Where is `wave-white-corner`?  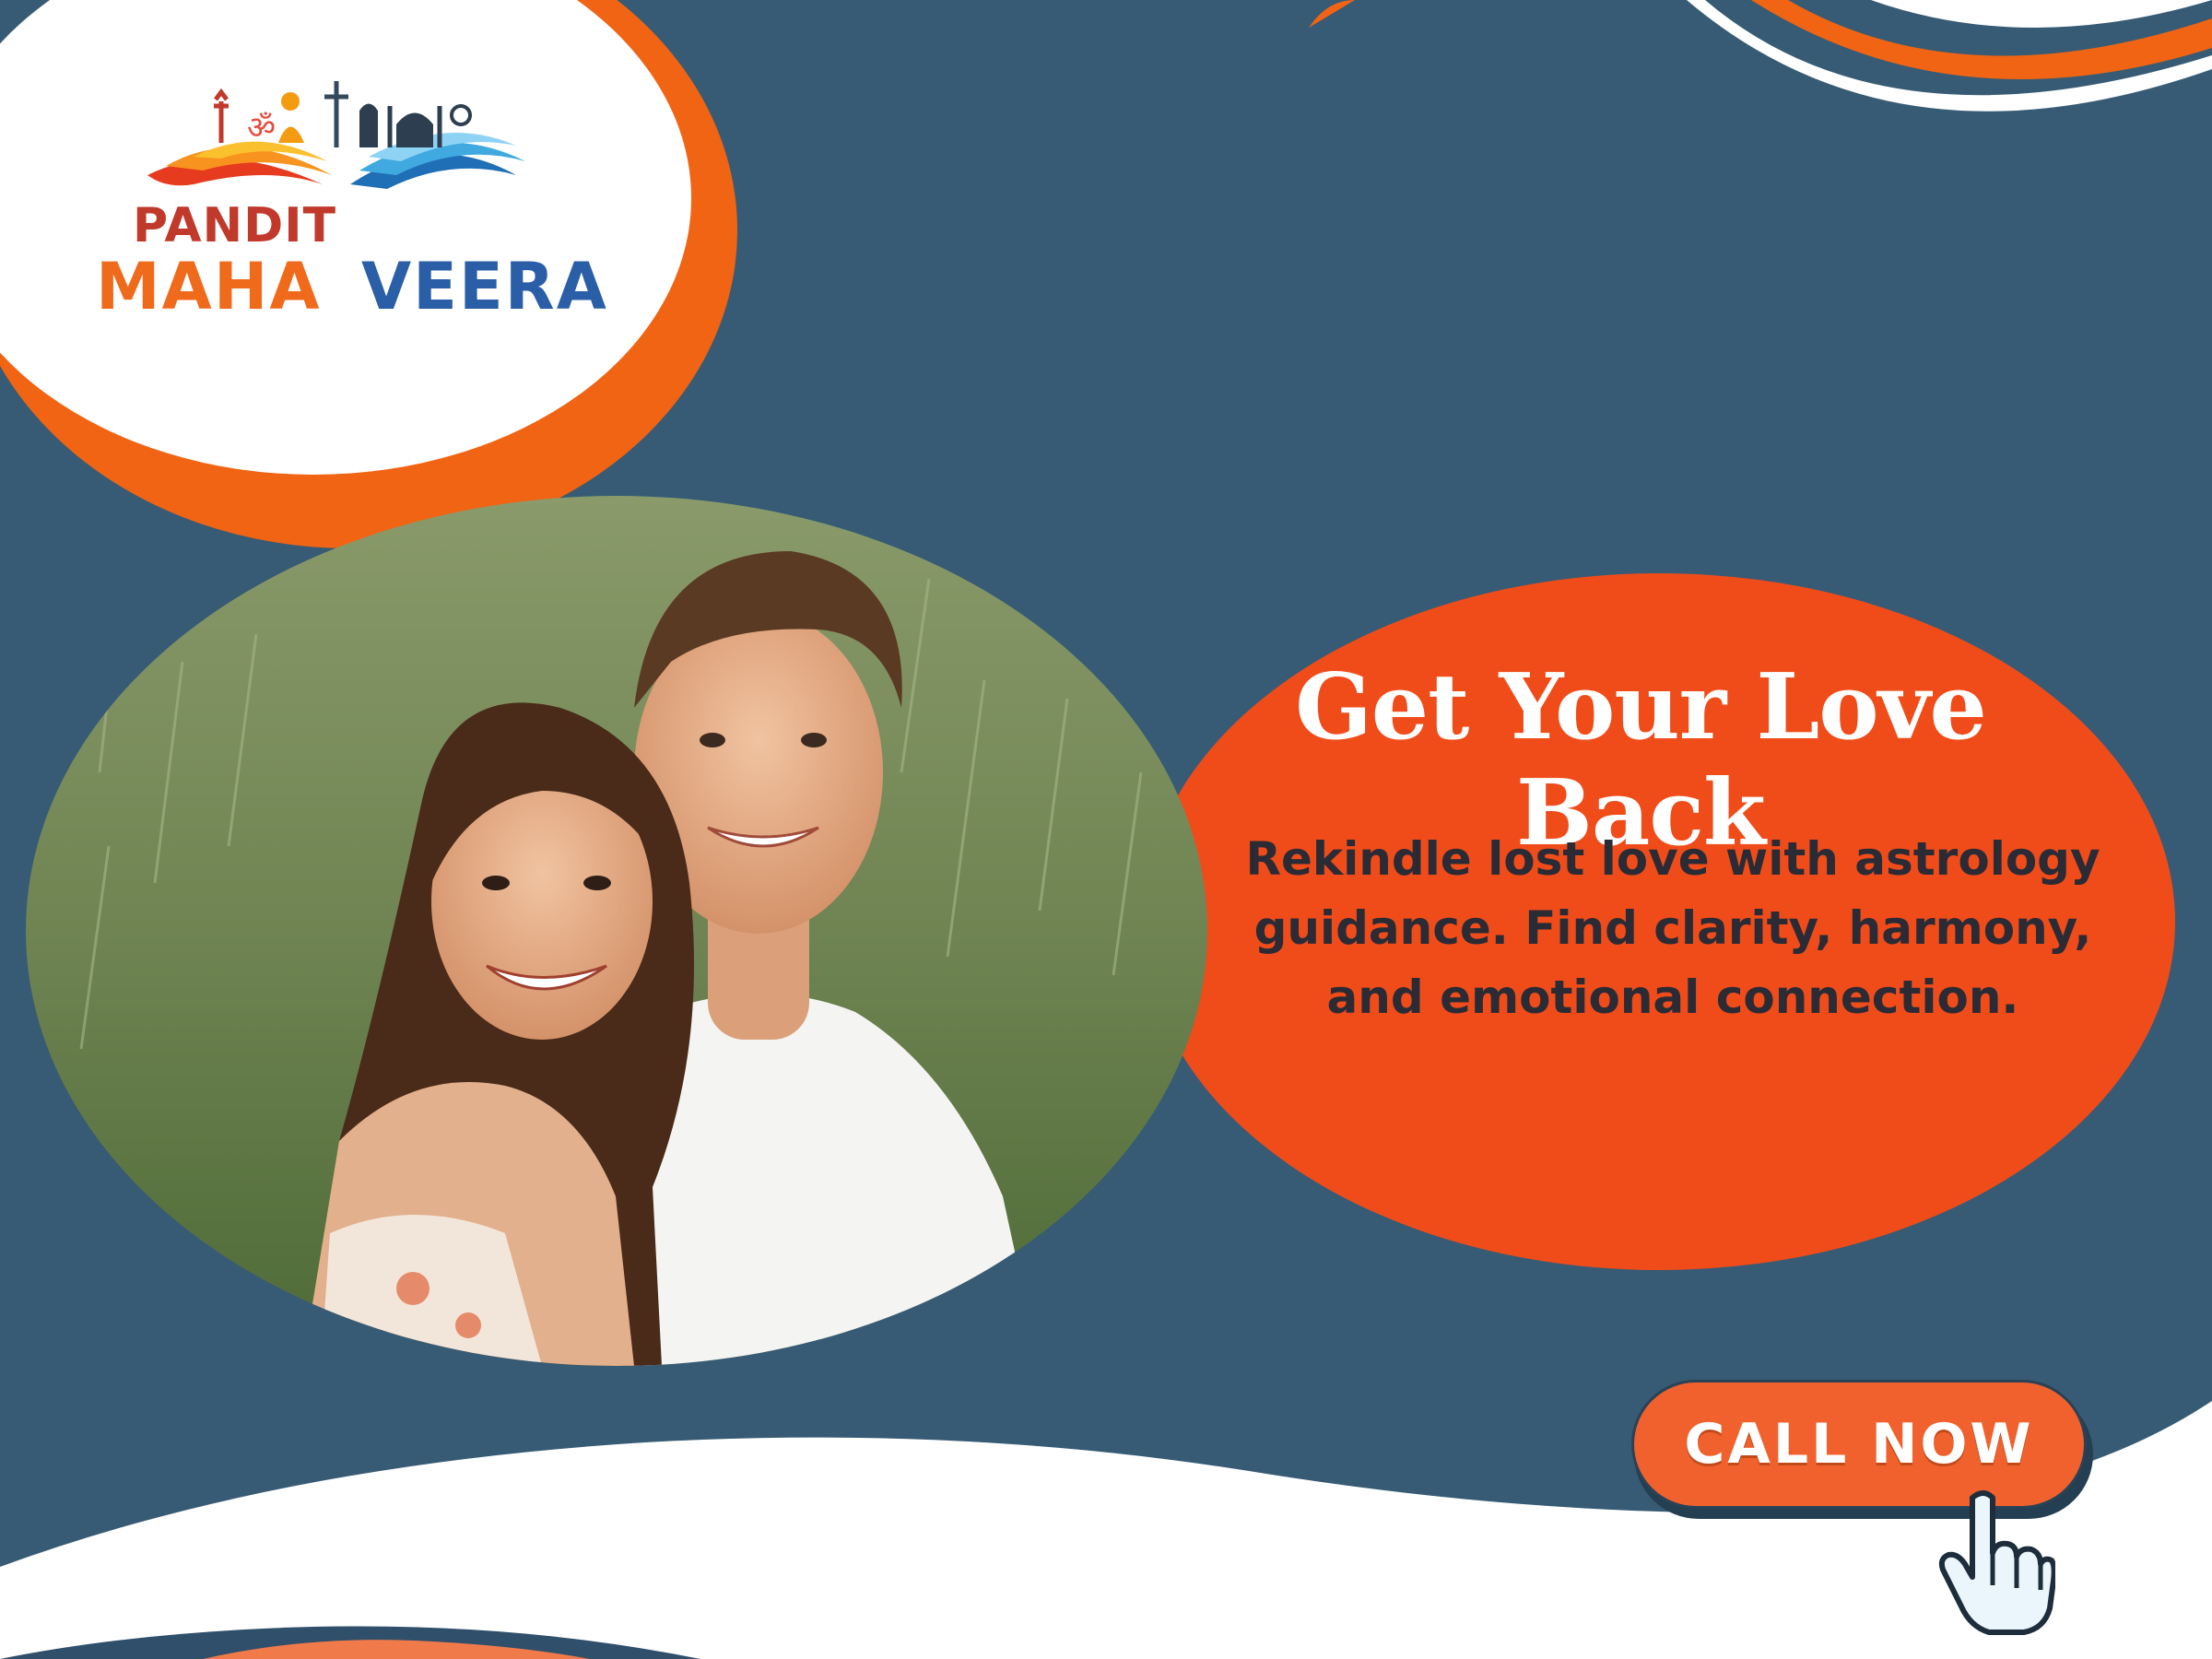 wave-white-corner is located at coordinates (2041, 14).